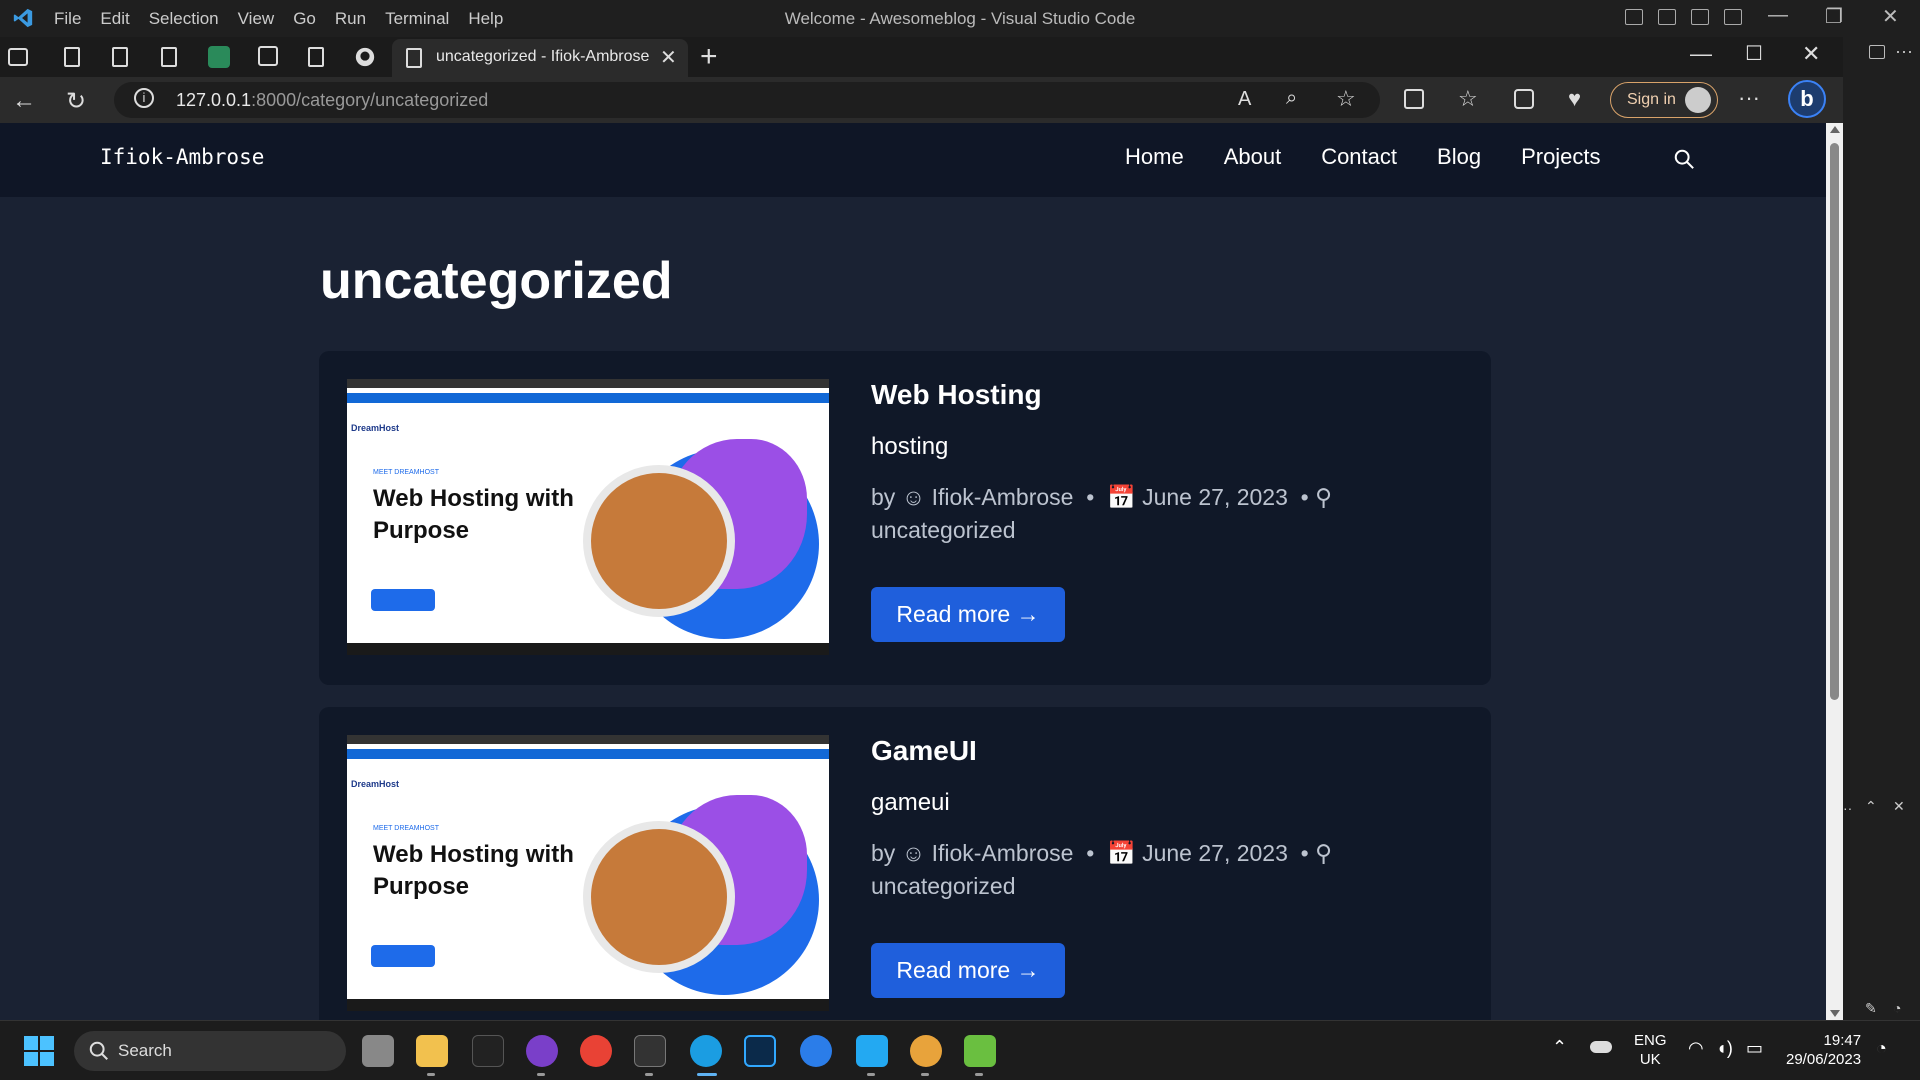  What do you see at coordinates (1524, 99) in the screenshot?
I see `collections-icon` at bounding box center [1524, 99].